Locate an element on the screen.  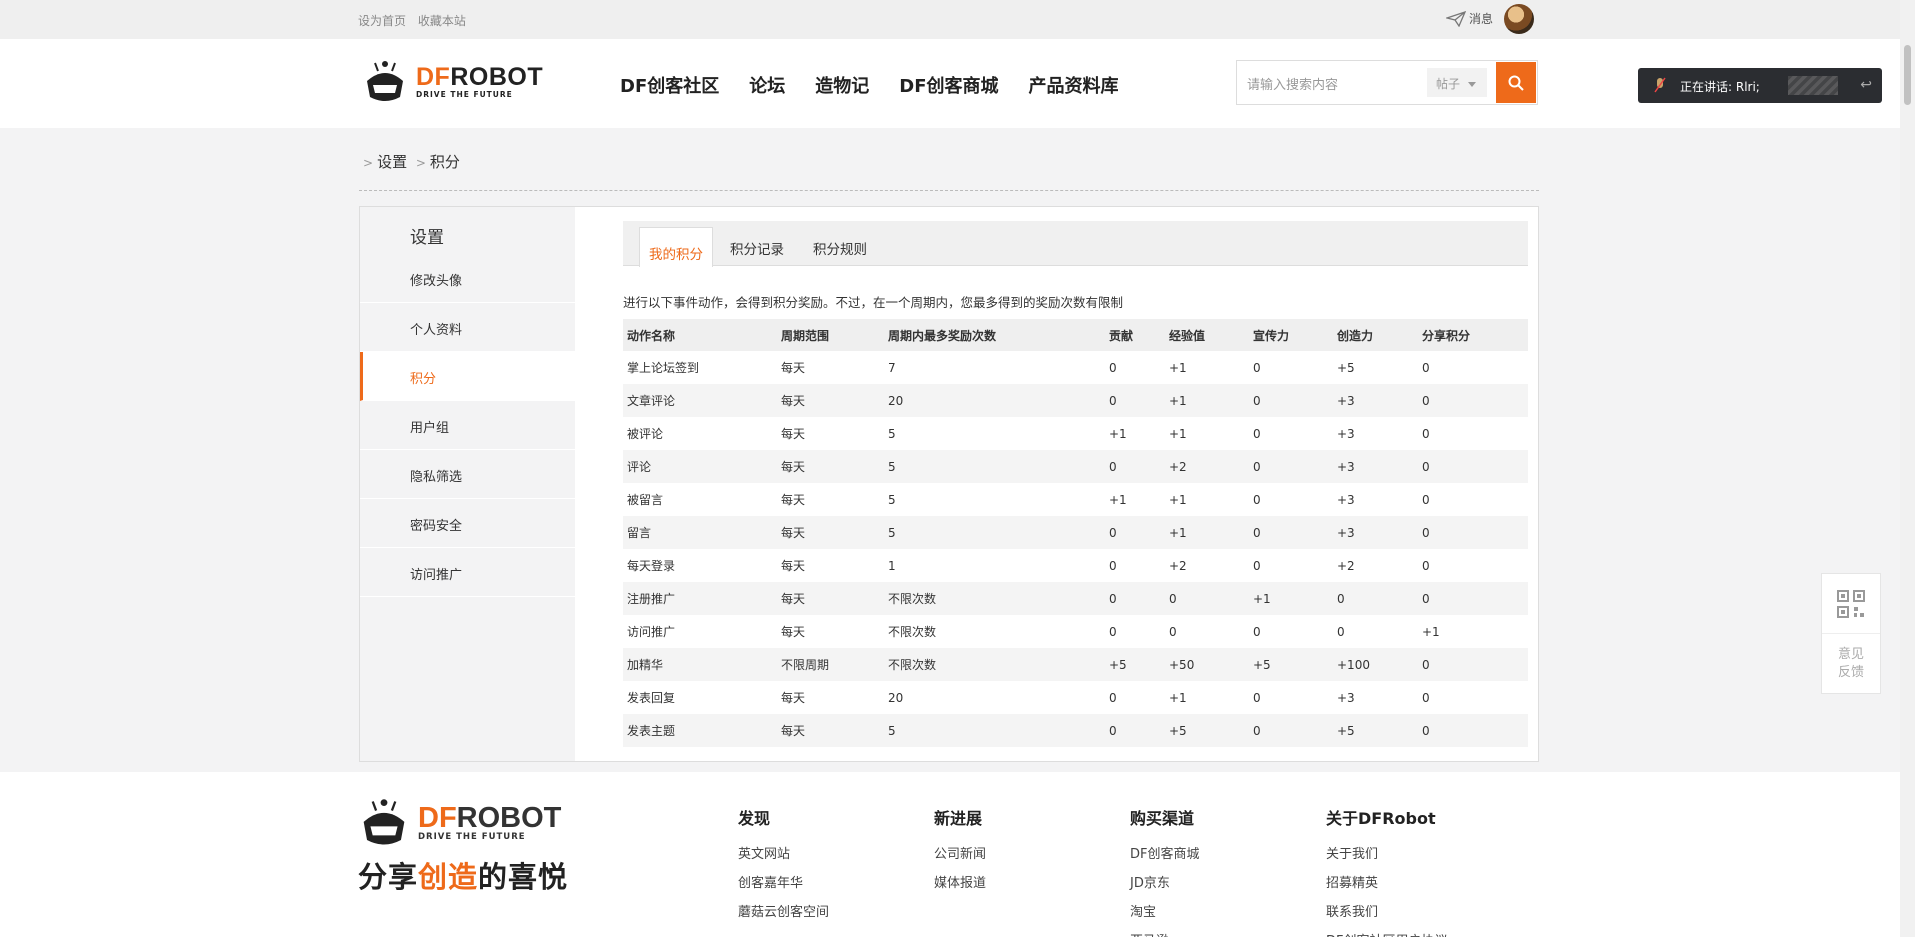
nav-docs: 产品资料库 is located at coordinates (1074, 85).